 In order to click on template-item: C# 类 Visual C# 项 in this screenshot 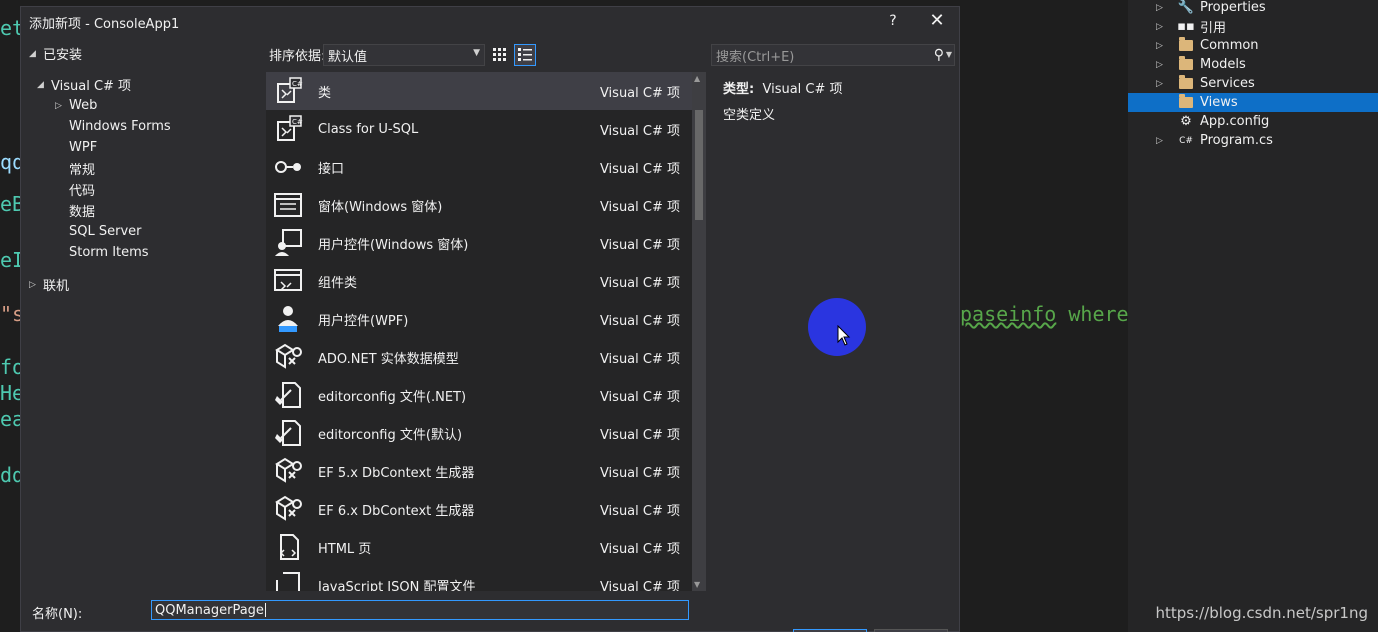, I will do `click(479, 91)`.